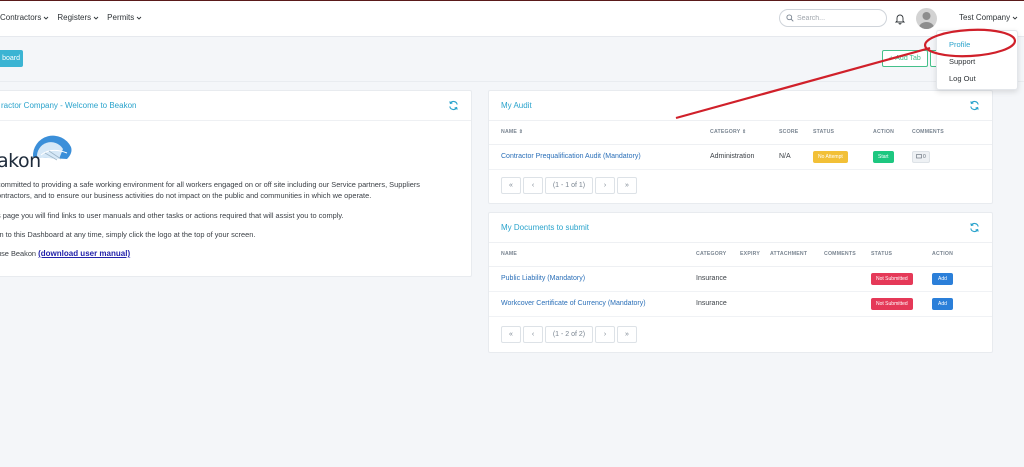 Image resolution: width=1024 pixels, height=467 pixels. What do you see at coordinates (69, 105) in the screenshot?
I see `welcome-title: ractor Company - Welcome to Beakon` at bounding box center [69, 105].